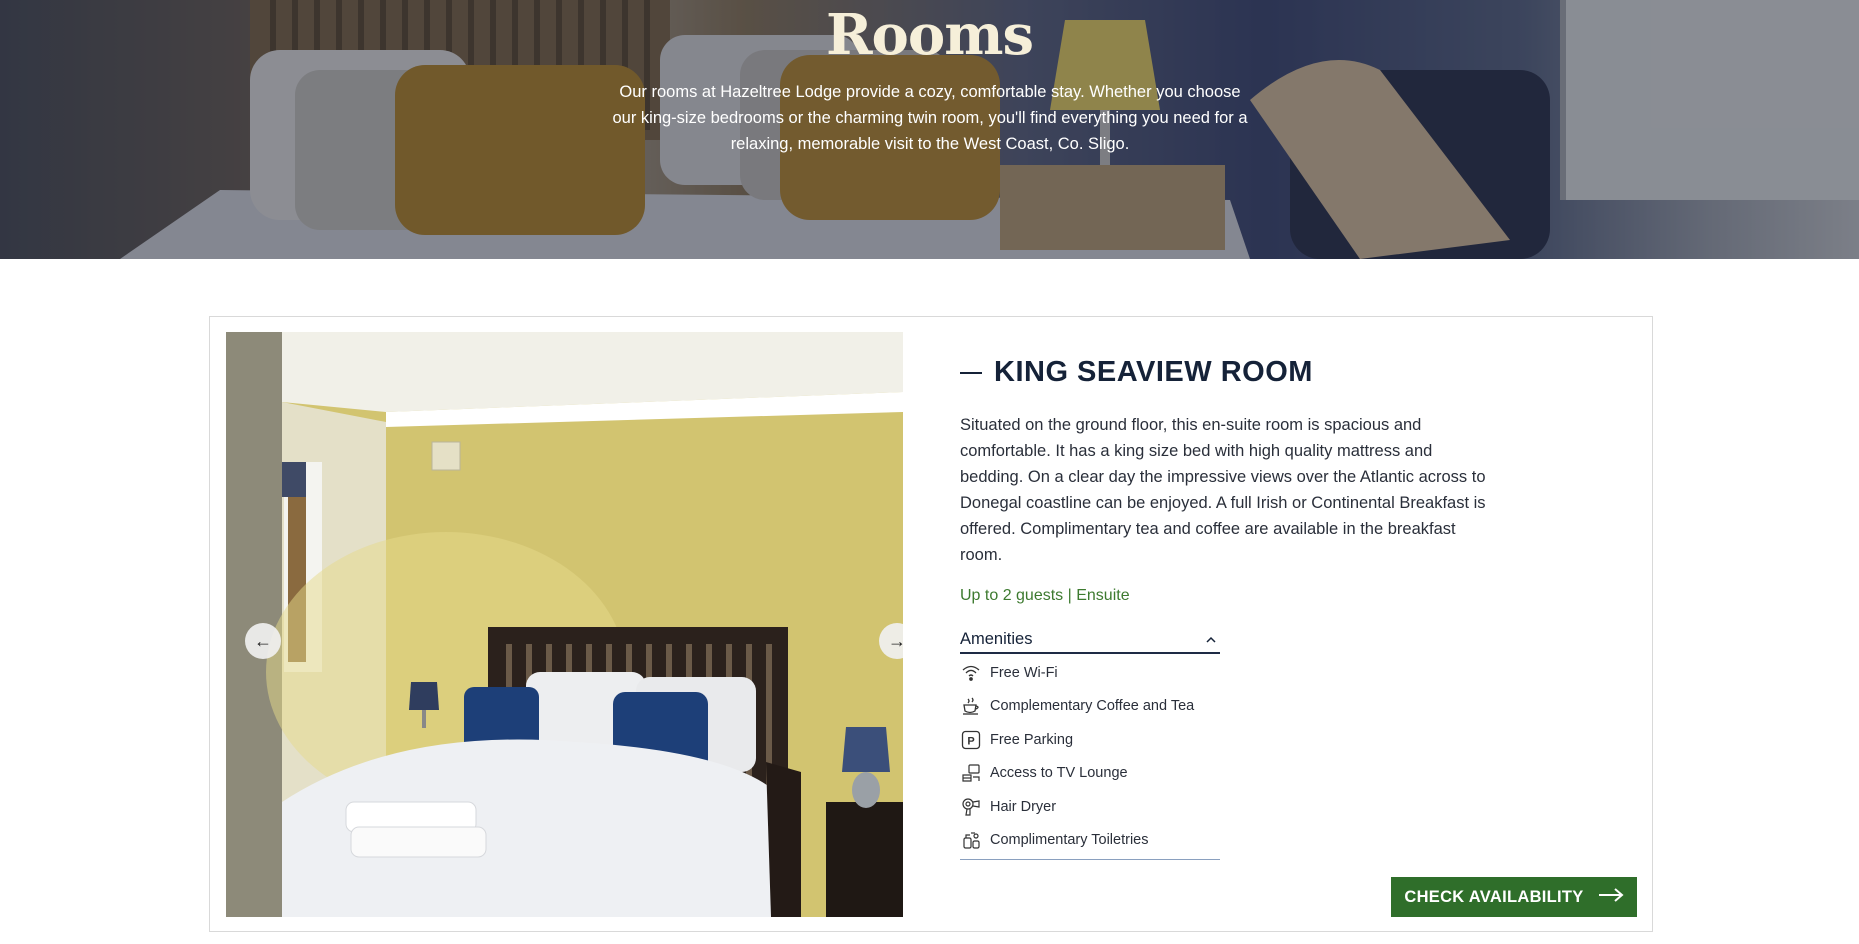 Image resolution: width=1859 pixels, height=944 pixels. What do you see at coordinates (263, 641) in the screenshot?
I see `carousel-prev-button: ←` at bounding box center [263, 641].